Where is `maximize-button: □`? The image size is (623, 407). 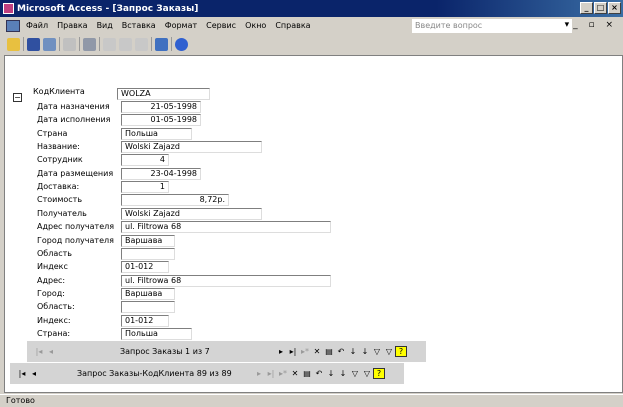
maximize-button: □ is located at coordinates (600, 8).